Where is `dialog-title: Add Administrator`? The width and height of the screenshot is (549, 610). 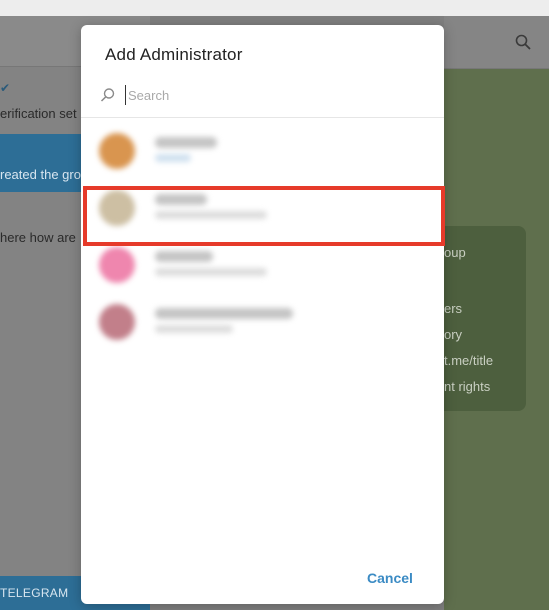
dialog-title: Add Administrator is located at coordinates (174, 54).